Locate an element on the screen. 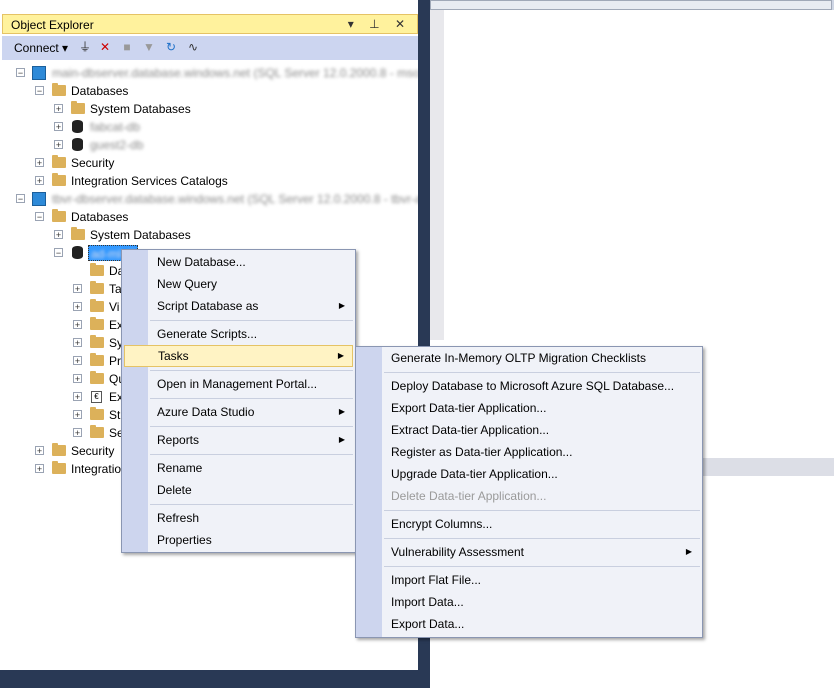  node-label: Ta is located at coordinates (115, 289).